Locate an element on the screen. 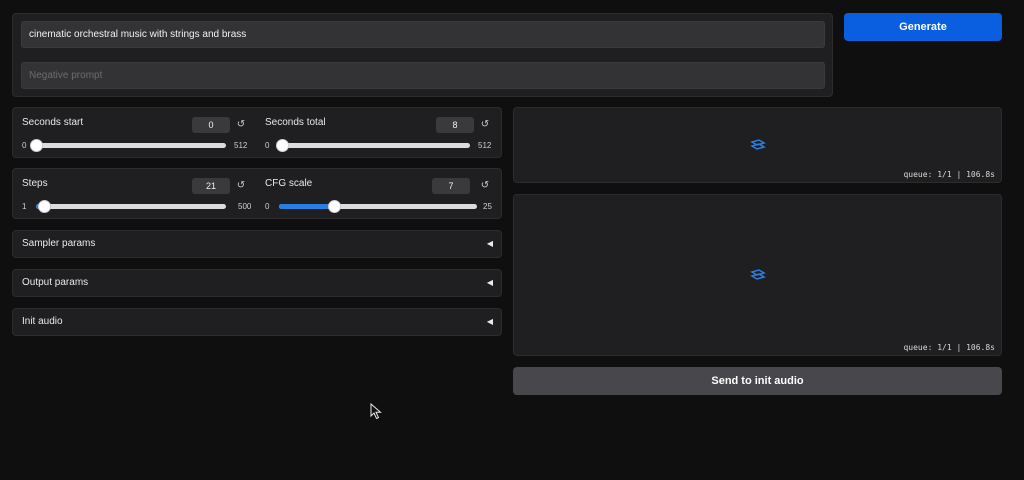 This screenshot has height=480, width=1024. audio-output-panel: queue: 1/1 | 106.8s is located at coordinates (757, 145).